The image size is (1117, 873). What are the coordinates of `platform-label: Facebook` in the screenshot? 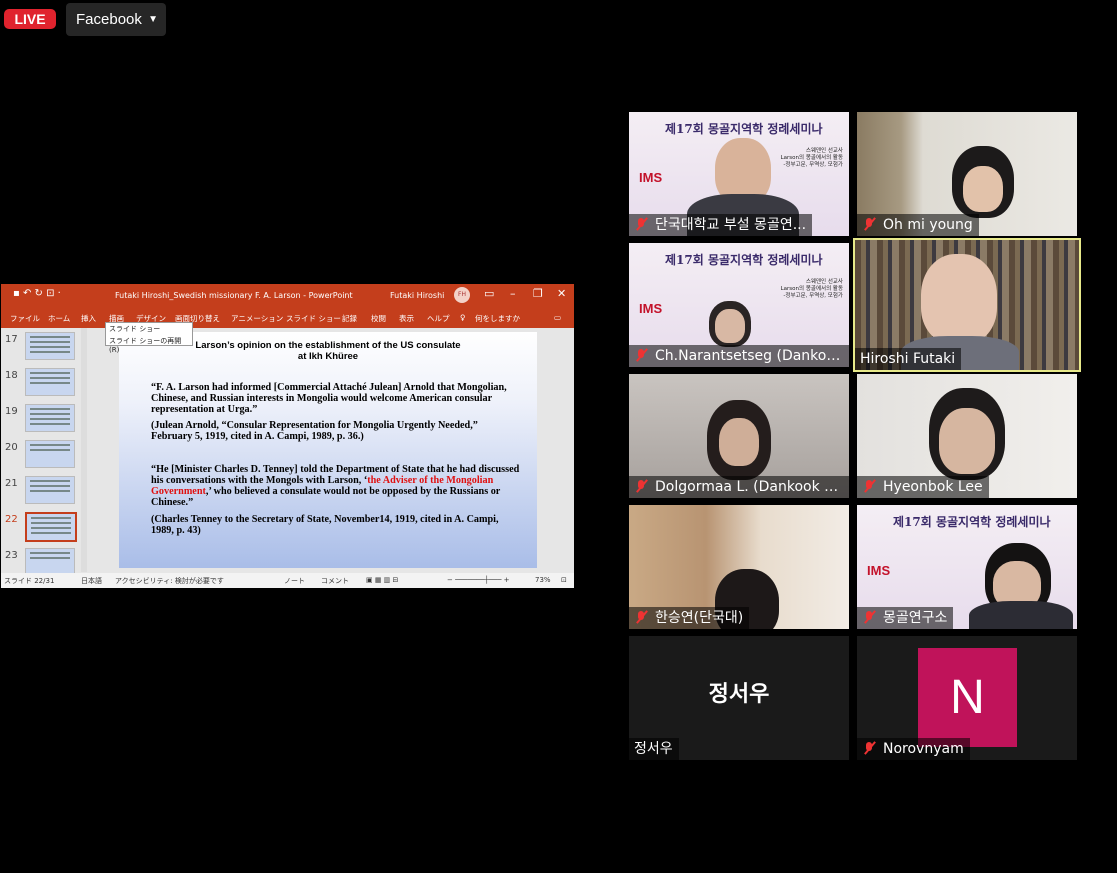 It's located at (109, 19).